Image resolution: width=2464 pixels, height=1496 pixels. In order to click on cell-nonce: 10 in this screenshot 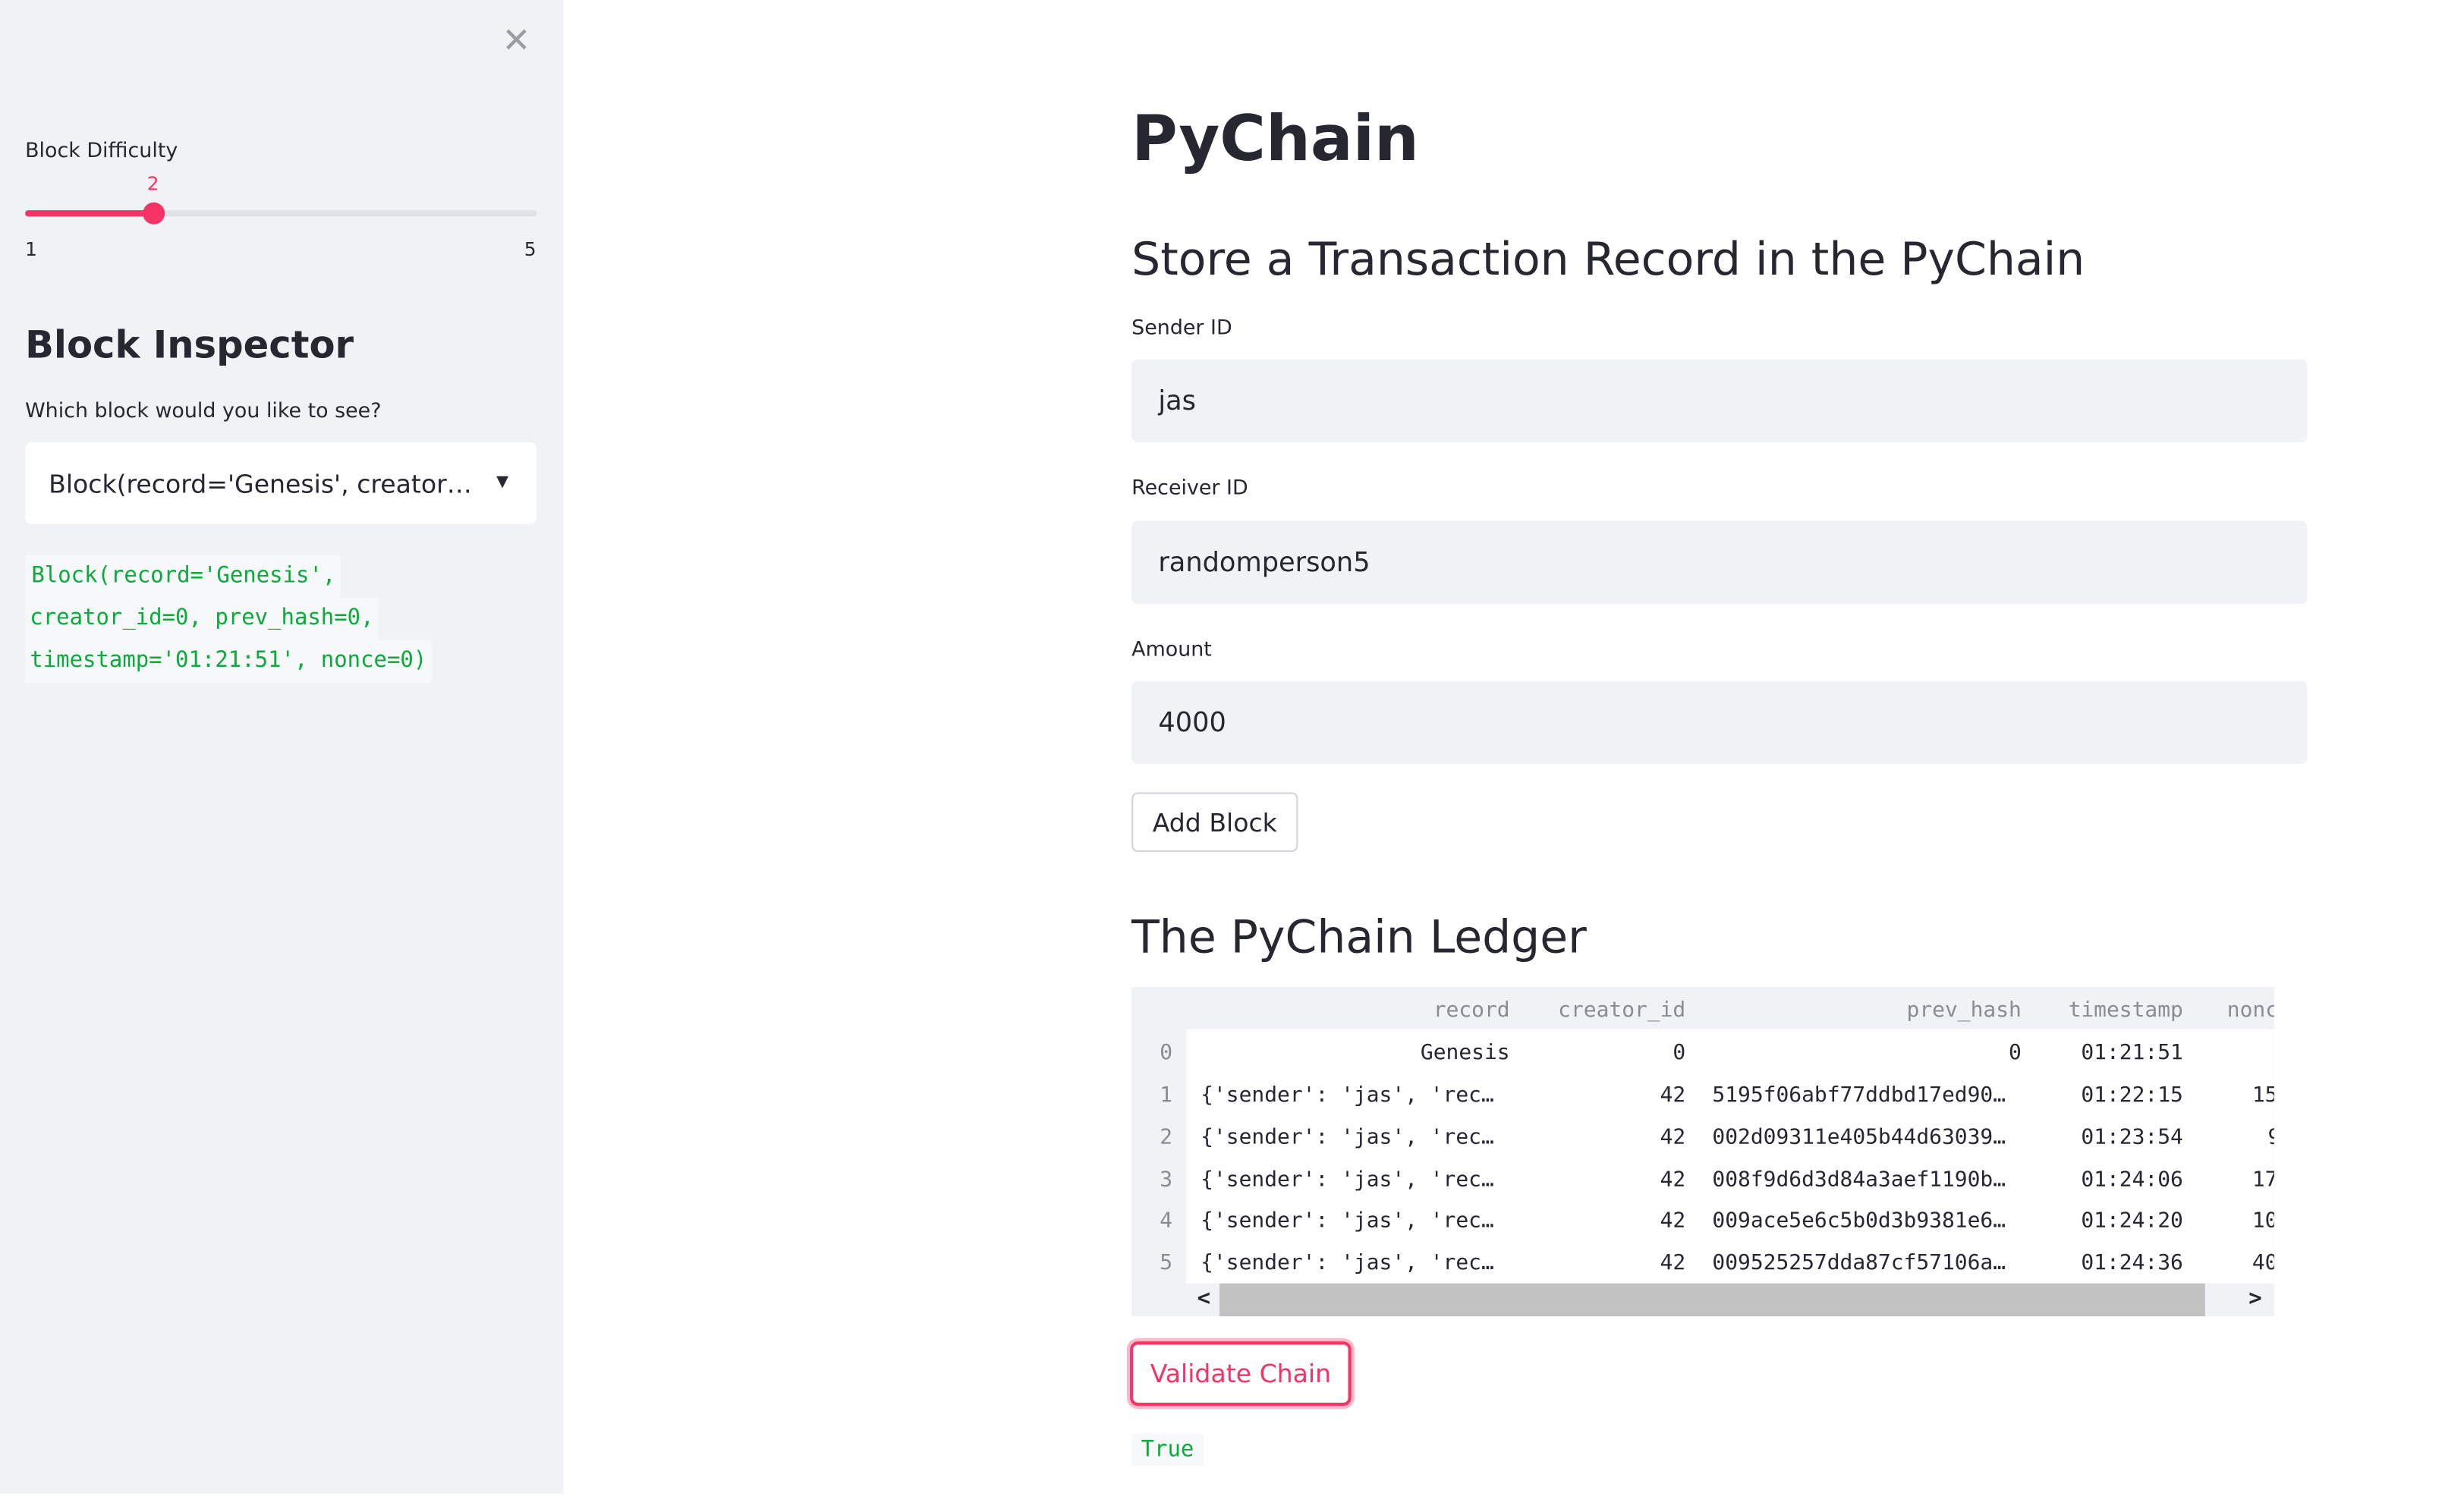, I will do `click(2263, 1221)`.